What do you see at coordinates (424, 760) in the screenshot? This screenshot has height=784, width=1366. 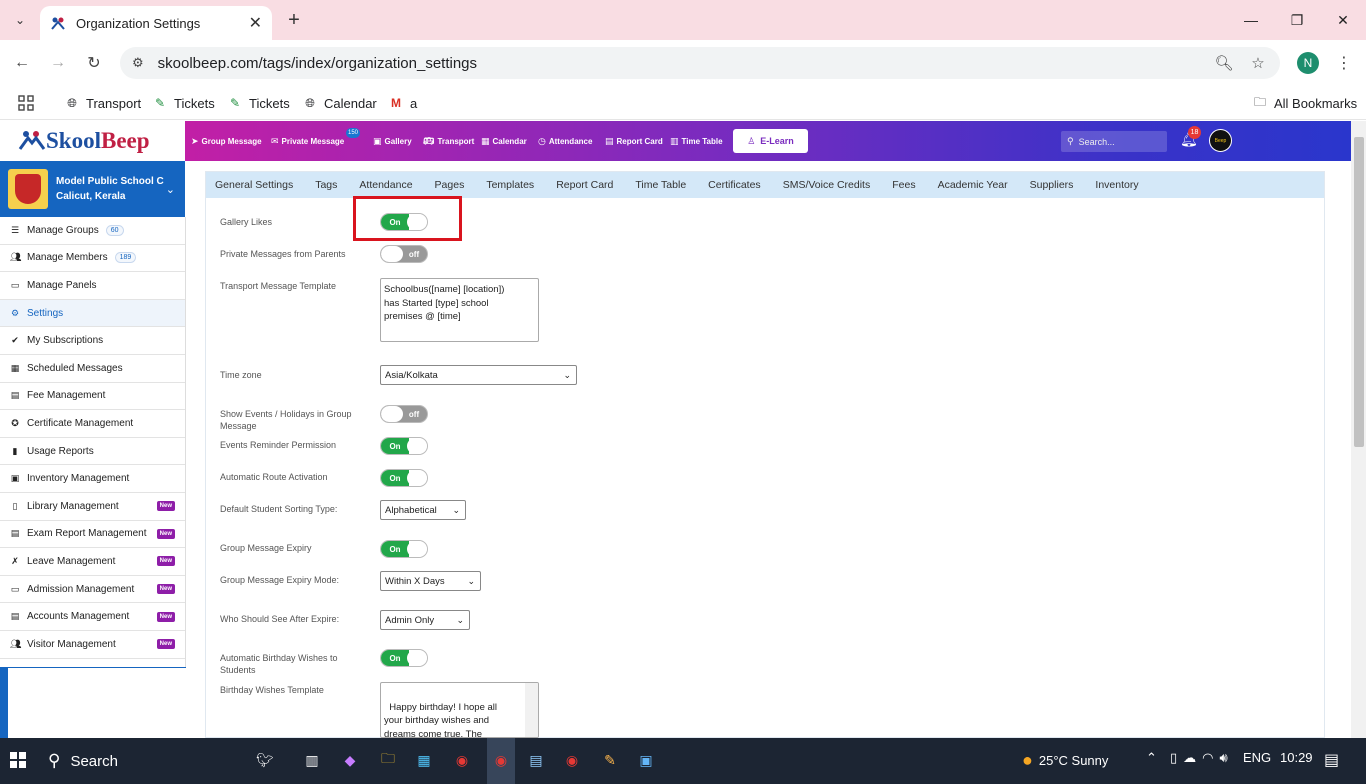 I see `store-icon: ▦` at bounding box center [424, 760].